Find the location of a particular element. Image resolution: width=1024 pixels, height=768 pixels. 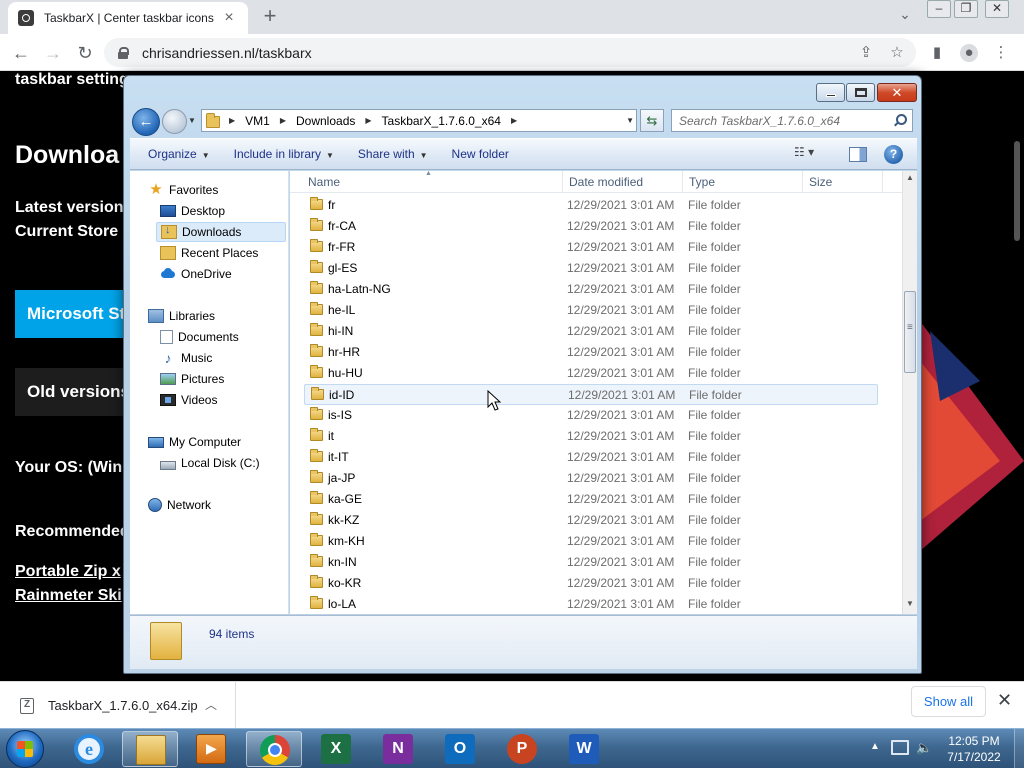

taskbar-outlook: O is located at coordinates (460, 749).